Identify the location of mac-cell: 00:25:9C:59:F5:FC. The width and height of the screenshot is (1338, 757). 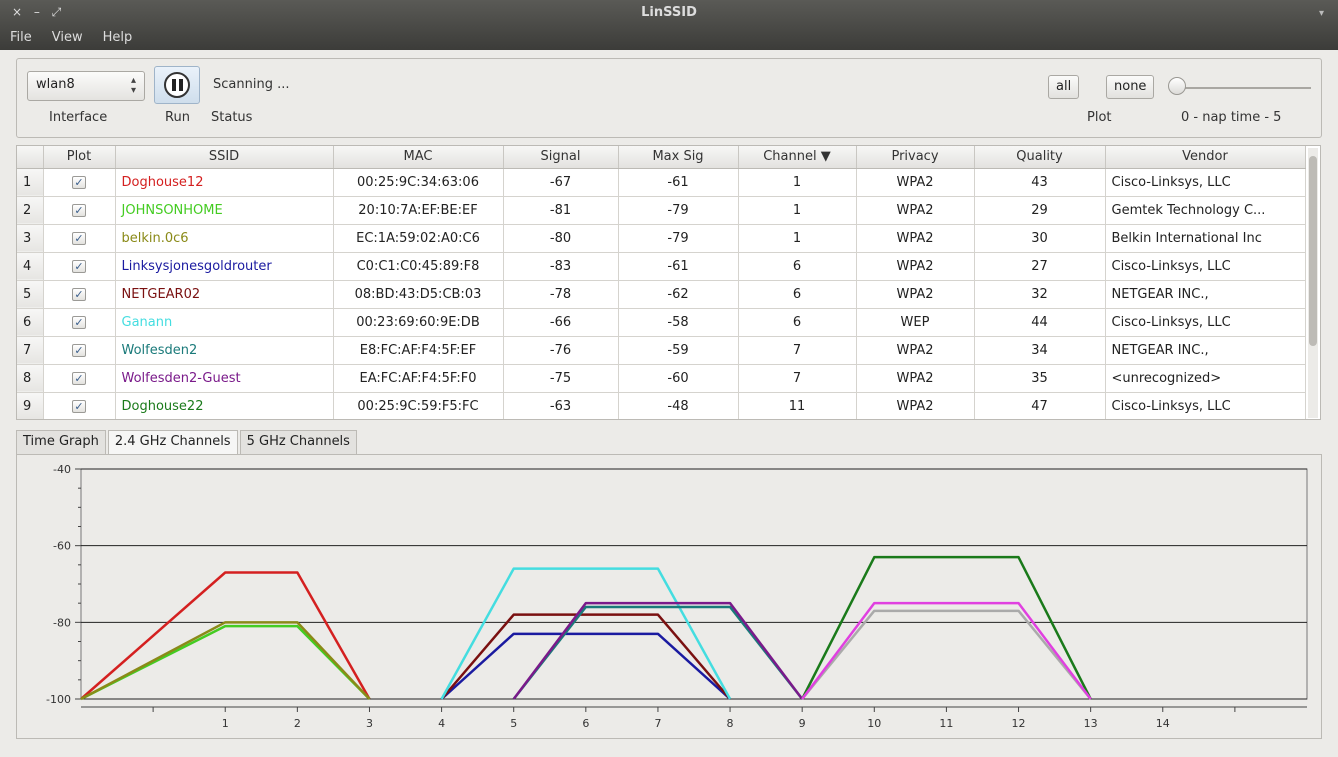
(418, 405).